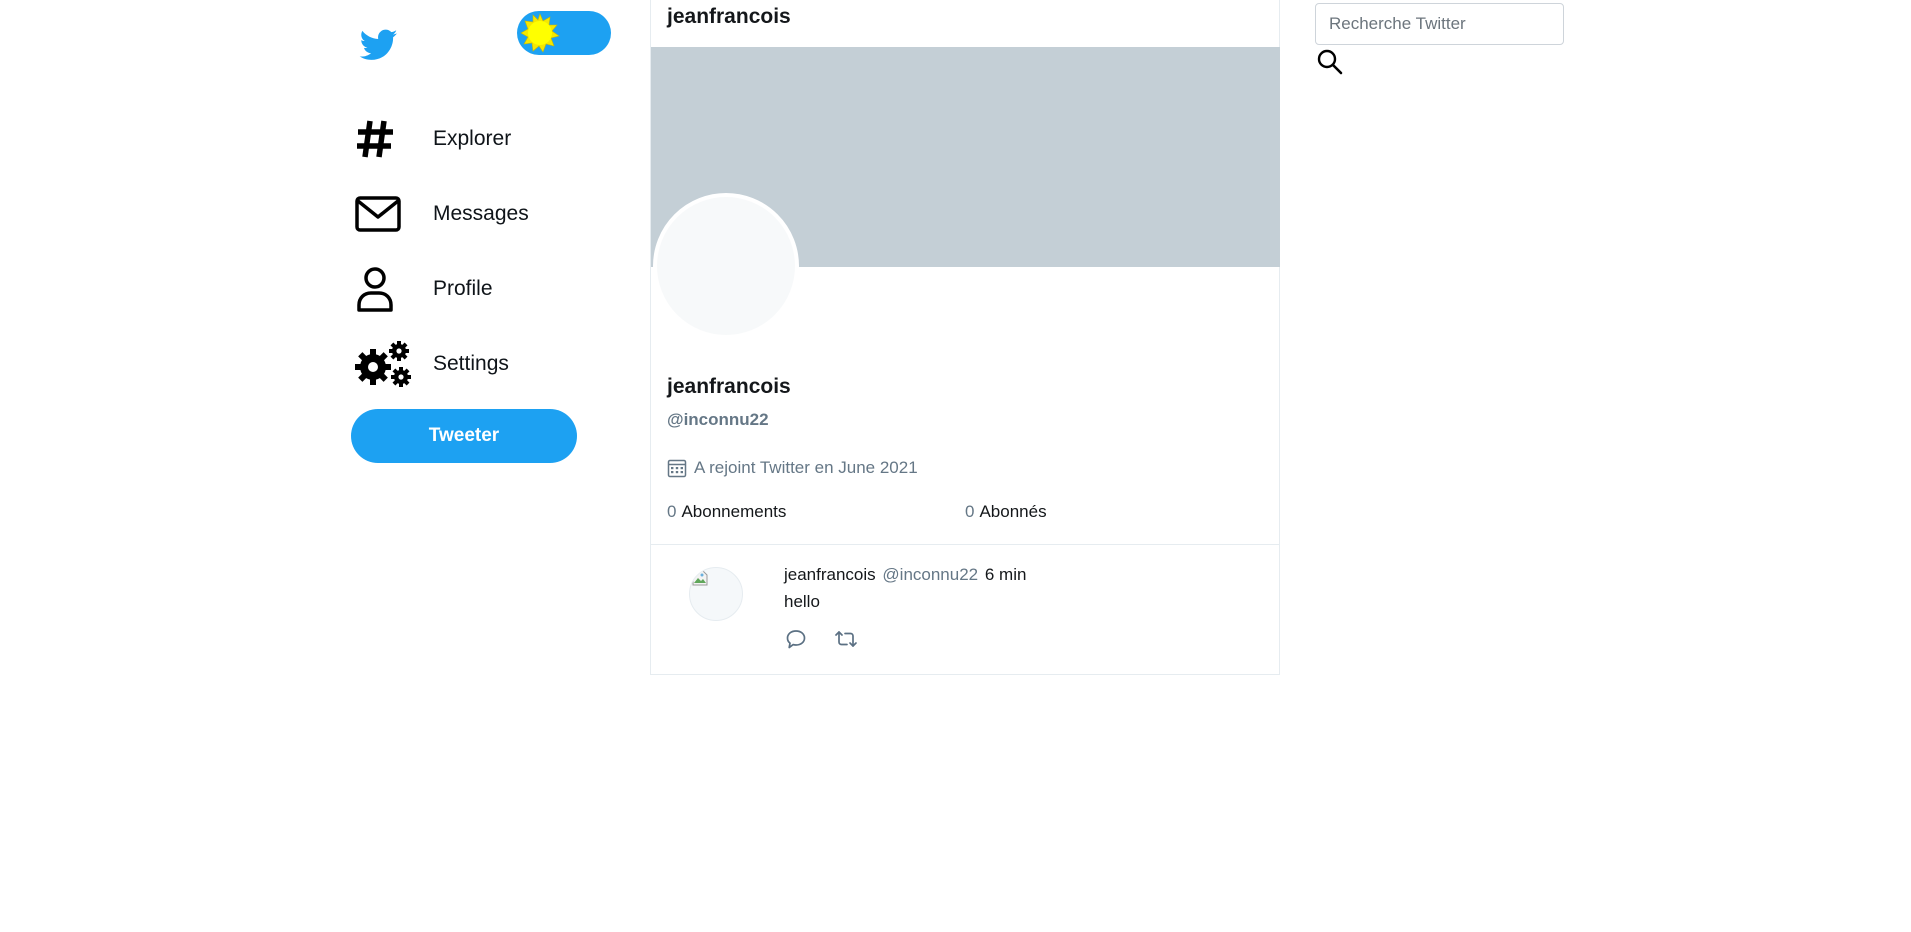 The width and height of the screenshot is (1911, 932). Describe the element at coordinates (806, 467) in the screenshot. I see `join-date-text: A rejoint Twitter en June 2021` at that location.